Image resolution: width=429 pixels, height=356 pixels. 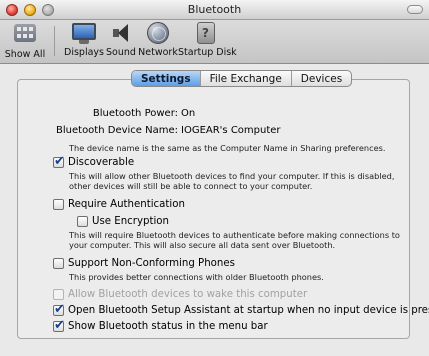 I want to click on tab-file-exchange: File Exchange, so click(x=245, y=78).